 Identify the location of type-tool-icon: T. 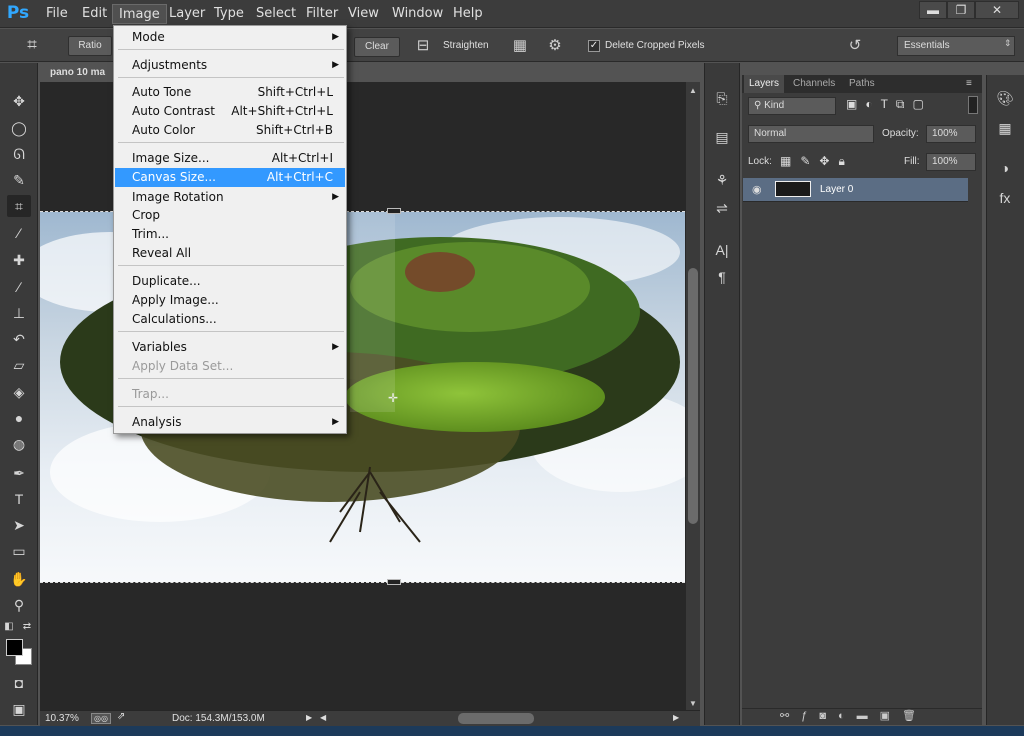
(19, 499).